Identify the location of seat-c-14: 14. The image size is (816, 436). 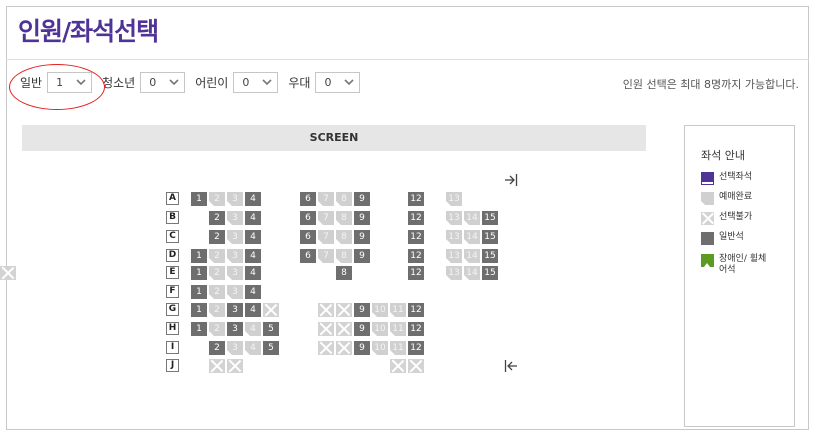
(472, 237).